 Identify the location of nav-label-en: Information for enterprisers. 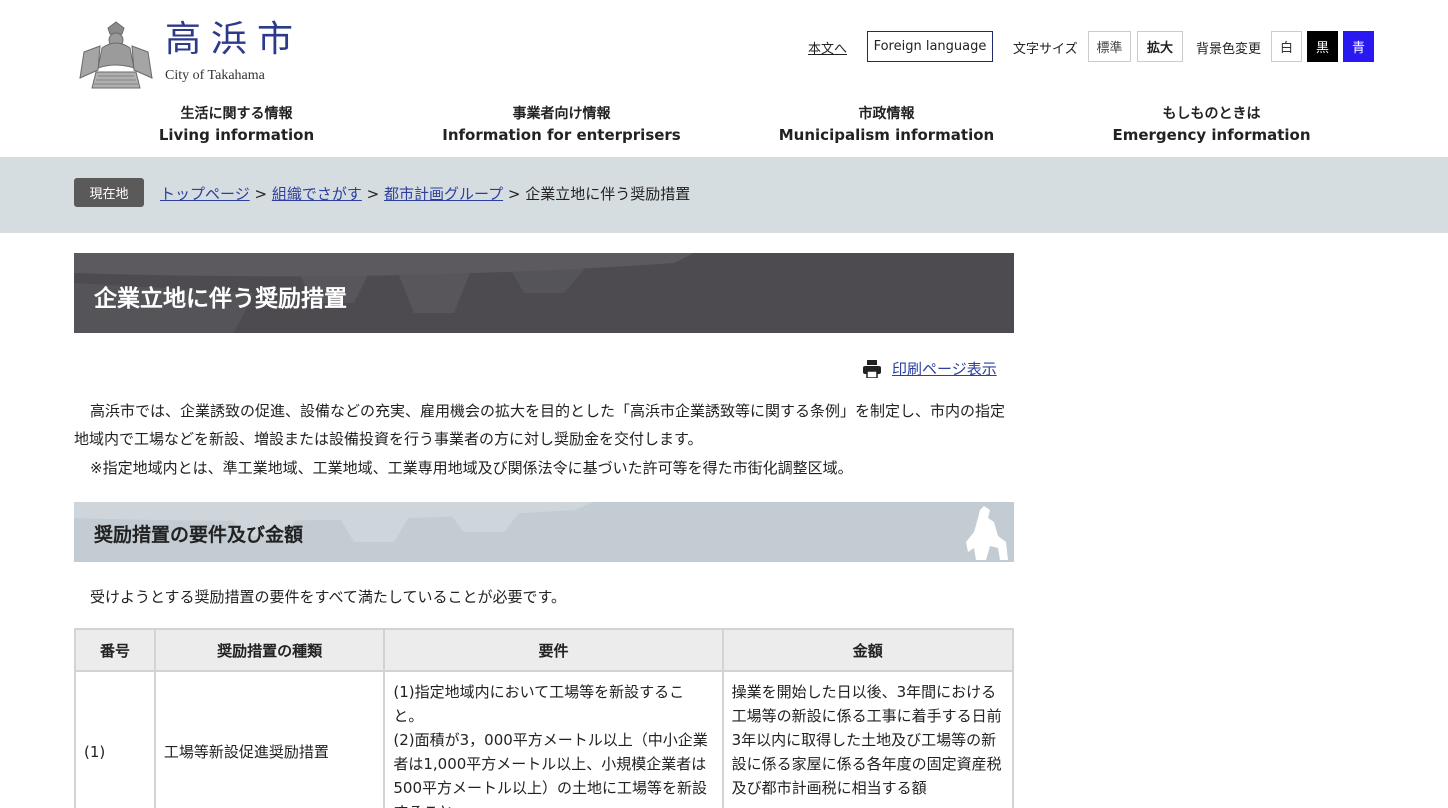
(561, 135).